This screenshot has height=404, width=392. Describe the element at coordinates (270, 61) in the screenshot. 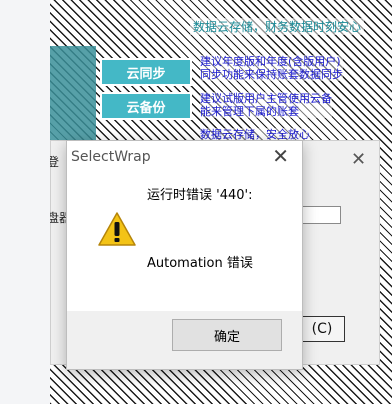

I see `cloud-sync-desc-line1: 建议年度版和年度(含版用户)` at that location.